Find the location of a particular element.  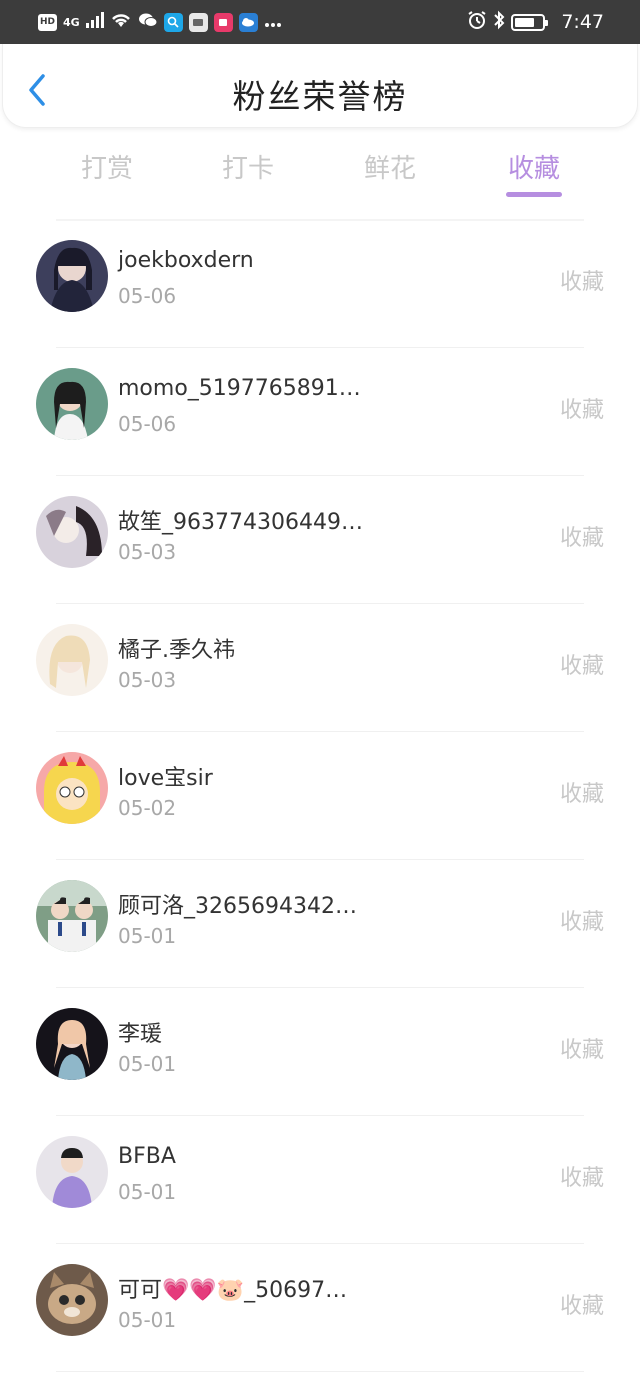

list-item: 橘子.季久祎 05-03 收藏 is located at coordinates (320, 668).